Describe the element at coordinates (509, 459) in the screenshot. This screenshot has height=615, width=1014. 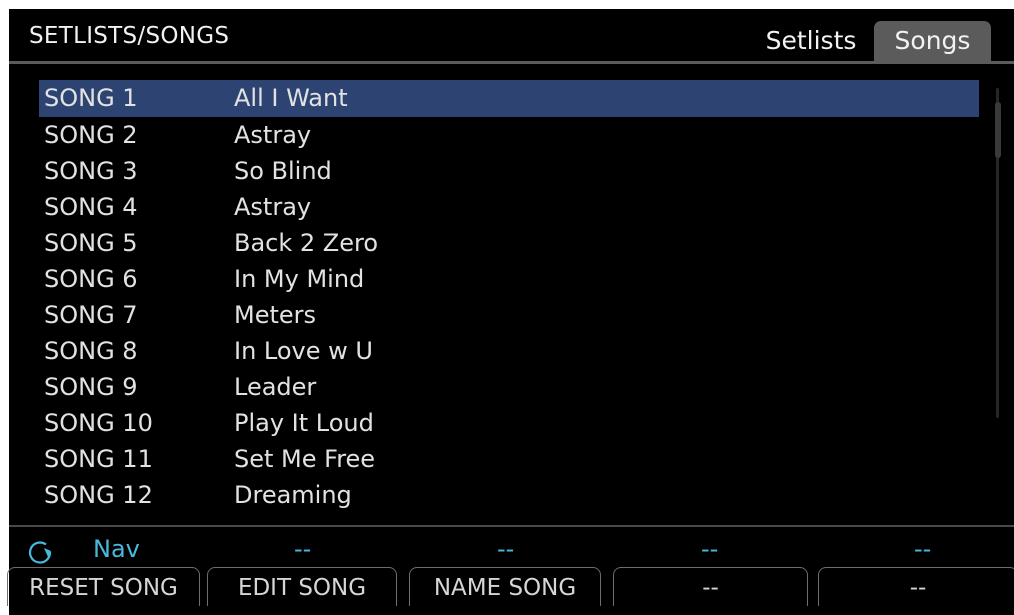
I see `song-row-11: SONG 11 Set Me Free` at that location.